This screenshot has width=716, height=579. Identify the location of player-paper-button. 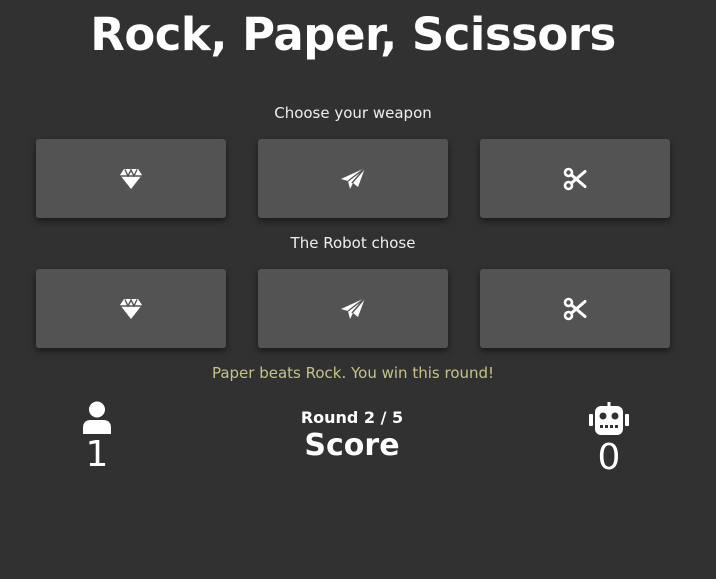
(353, 178).